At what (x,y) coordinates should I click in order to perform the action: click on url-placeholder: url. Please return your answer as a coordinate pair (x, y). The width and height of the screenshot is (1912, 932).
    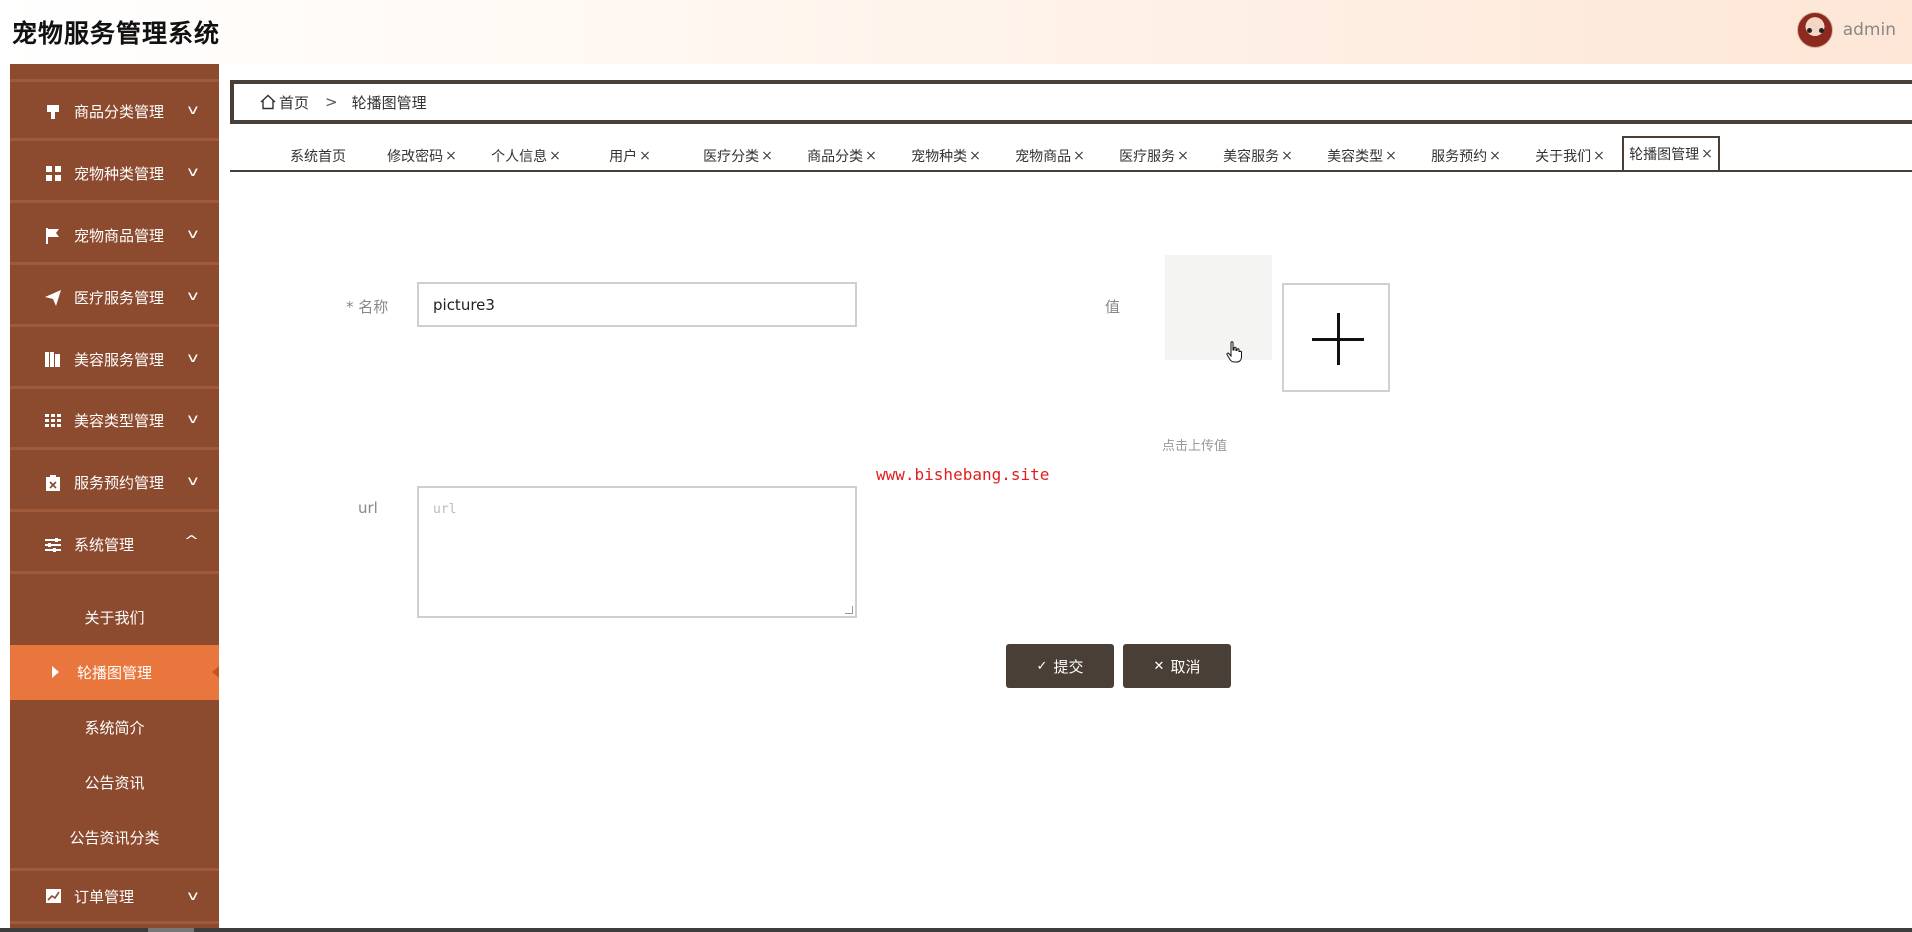
    Looking at the image, I should click on (445, 509).